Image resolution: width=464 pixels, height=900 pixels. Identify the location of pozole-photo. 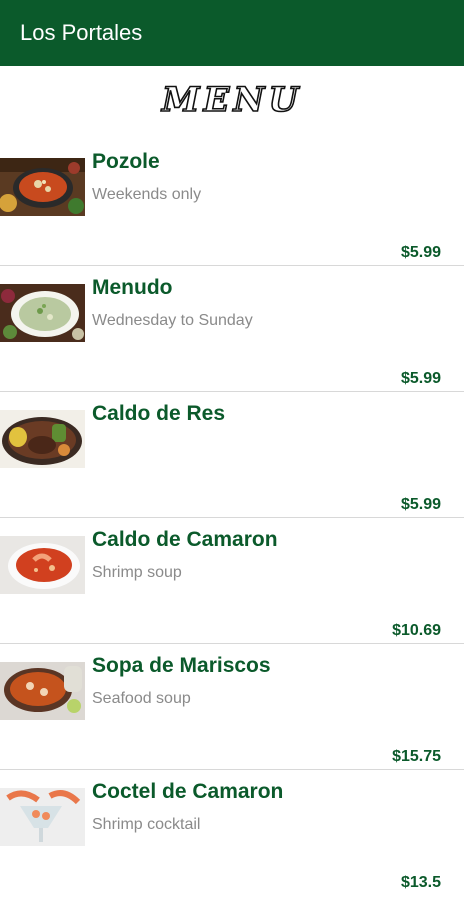
(42, 187).